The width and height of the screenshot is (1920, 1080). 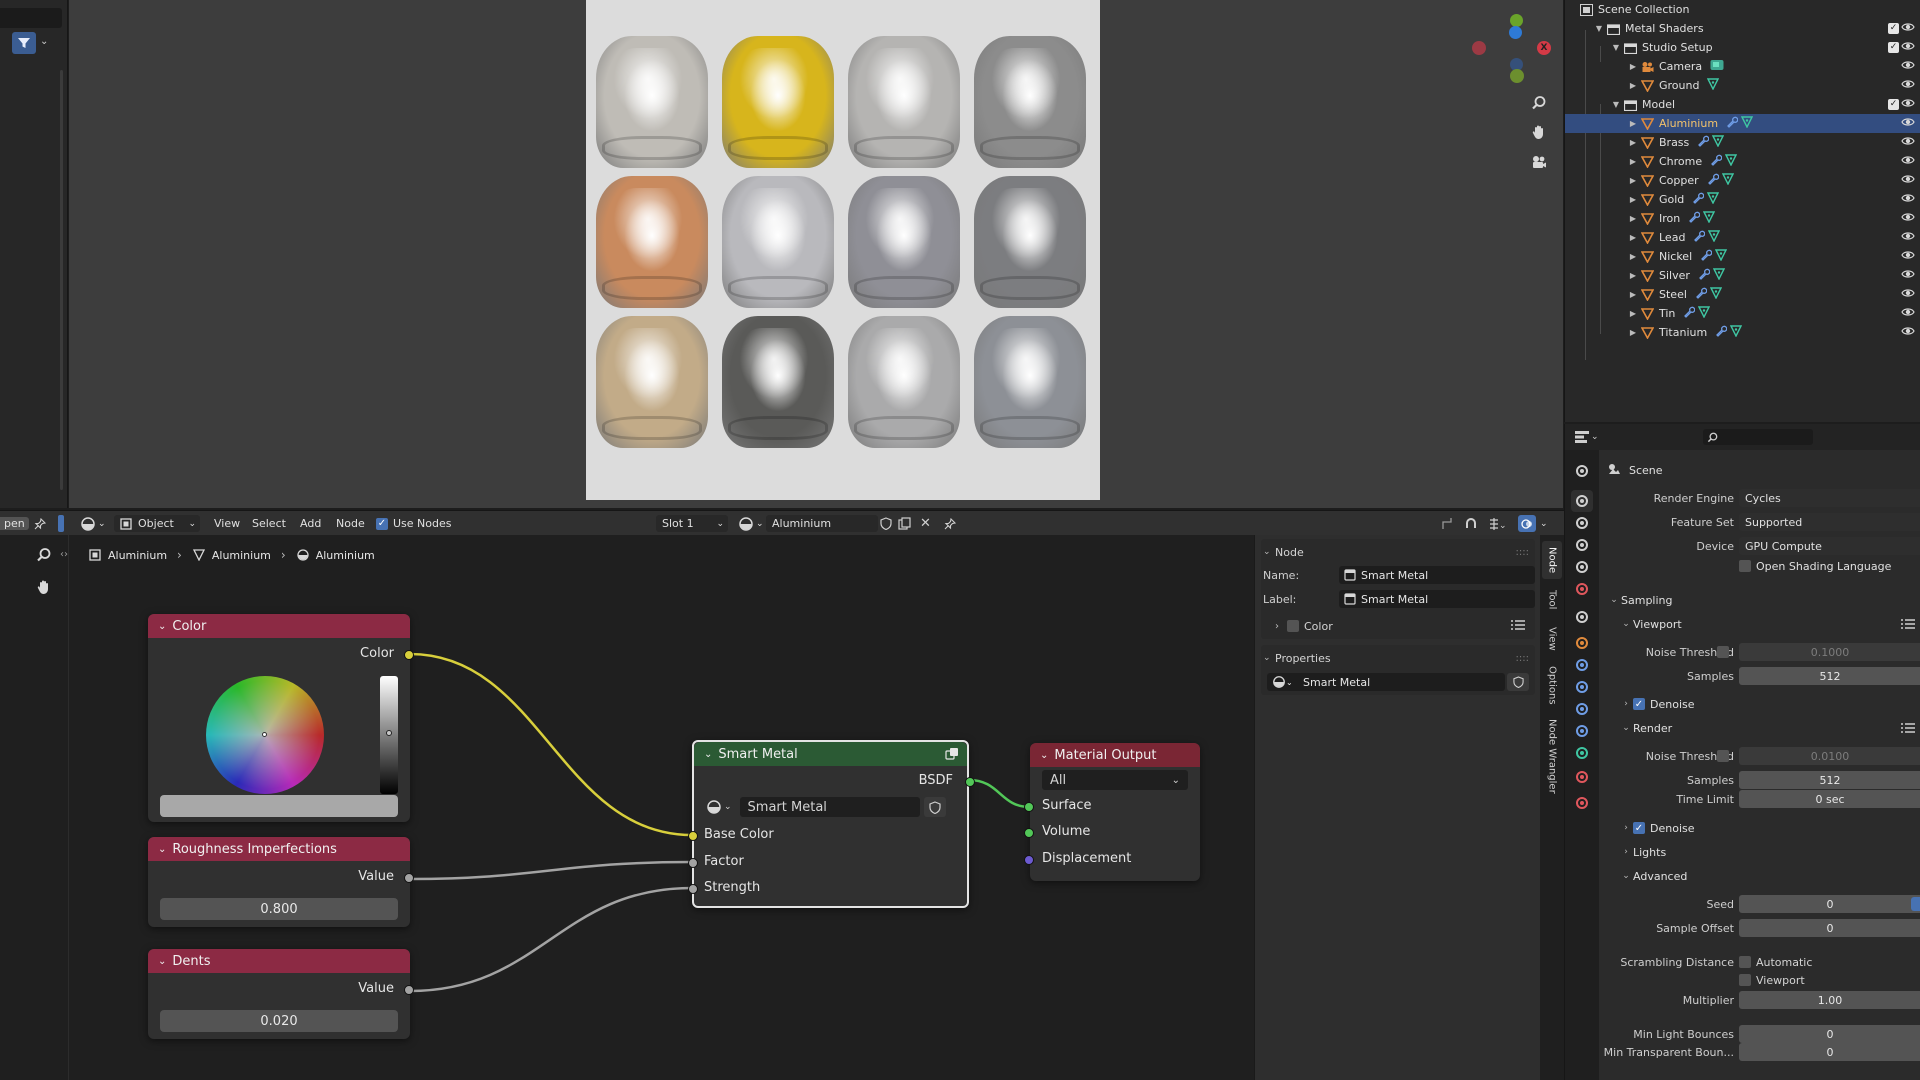 I want to click on fake-user-shield-icon, so click(x=886, y=523).